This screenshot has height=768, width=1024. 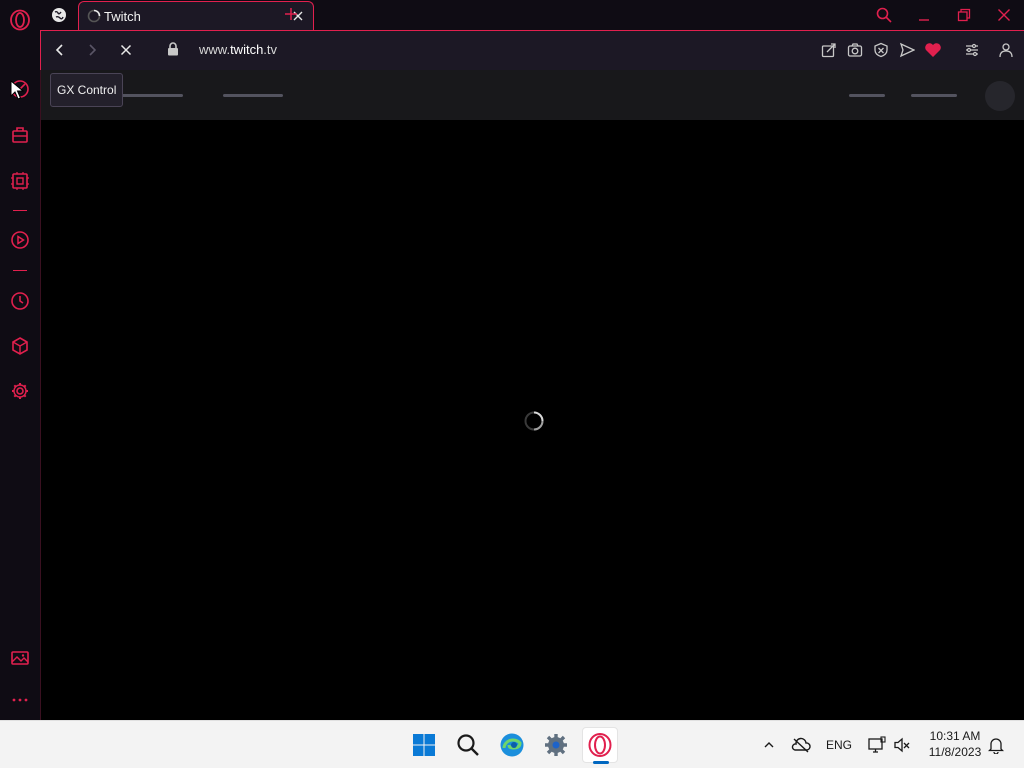 What do you see at coordinates (839, 745) in the screenshot?
I see `language-indicator: ENG` at bounding box center [839, 745].